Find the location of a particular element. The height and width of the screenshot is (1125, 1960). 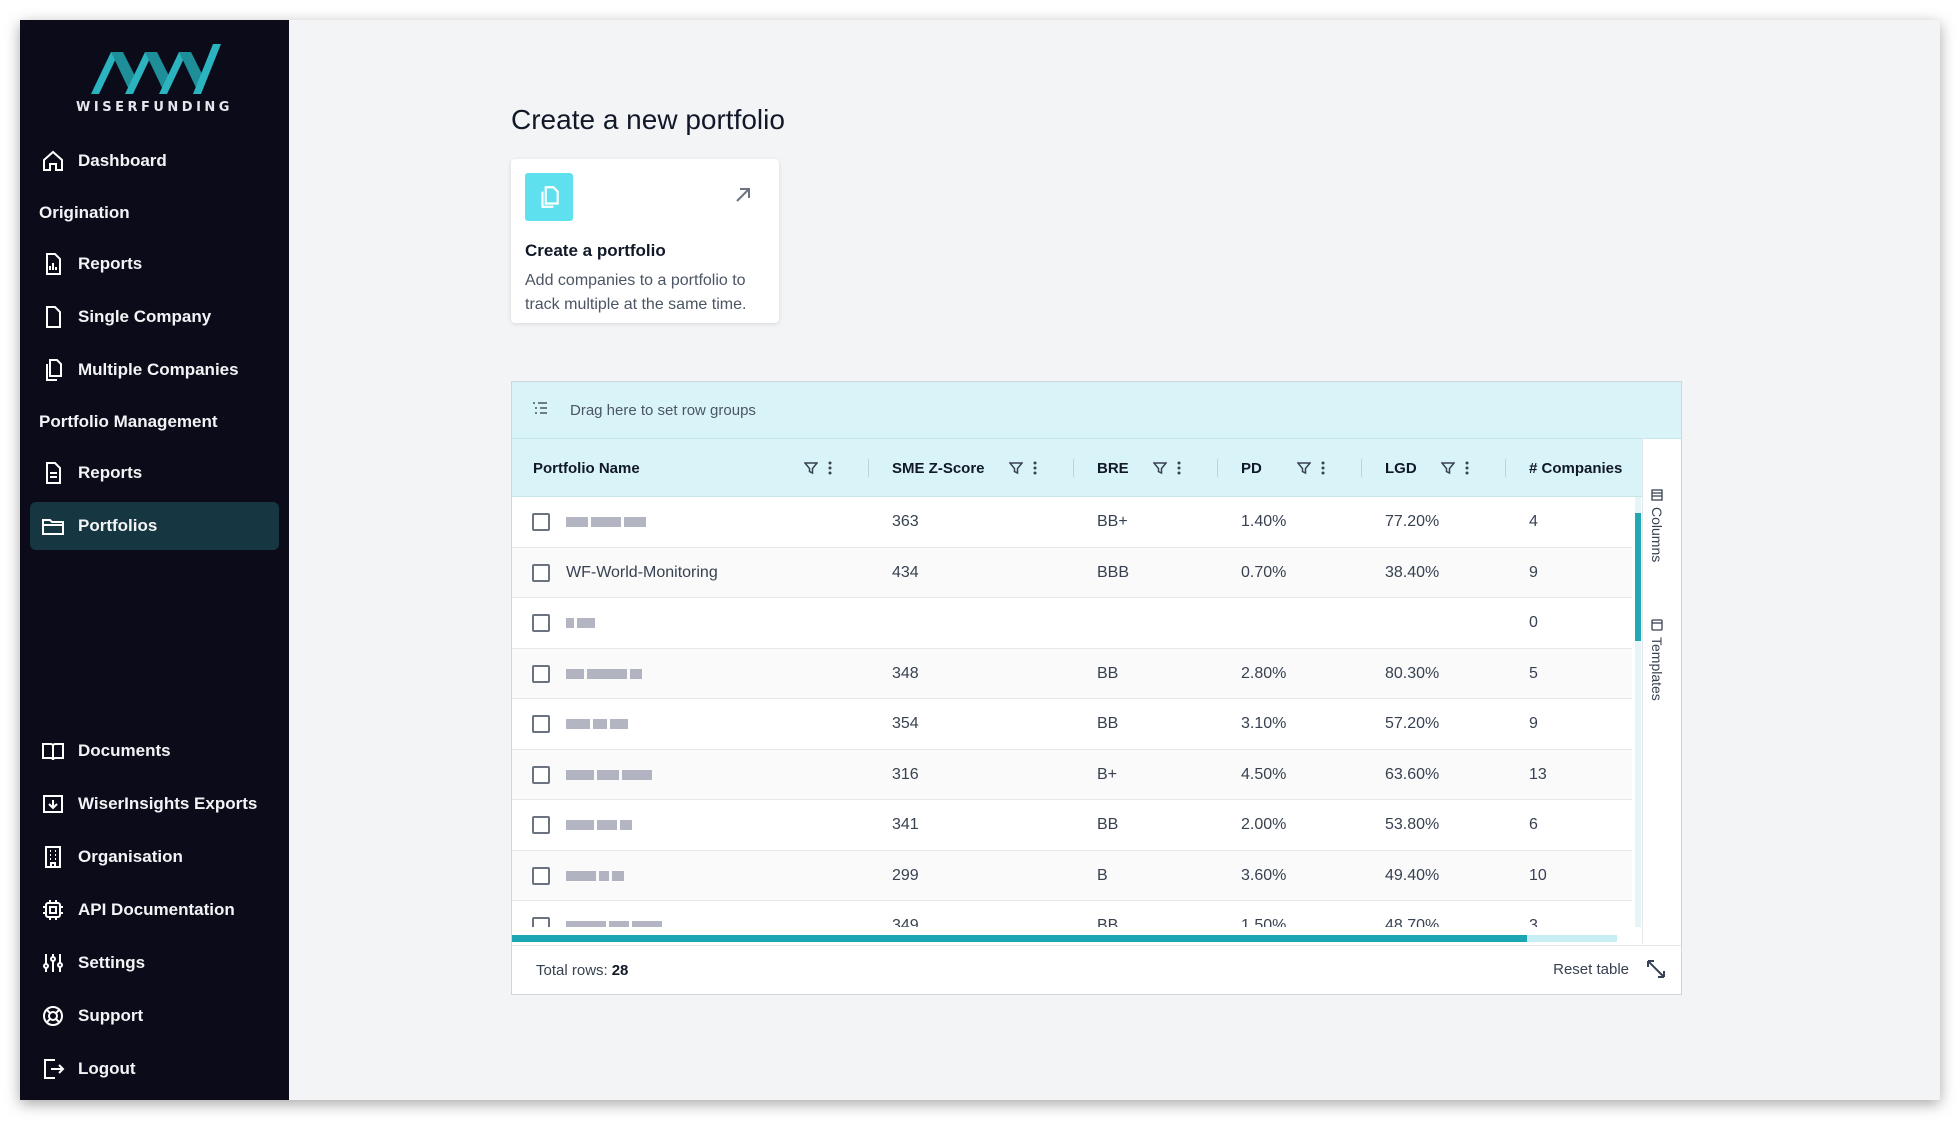

brand-name: WISERFUNDING is located at coordinates (154, 107).